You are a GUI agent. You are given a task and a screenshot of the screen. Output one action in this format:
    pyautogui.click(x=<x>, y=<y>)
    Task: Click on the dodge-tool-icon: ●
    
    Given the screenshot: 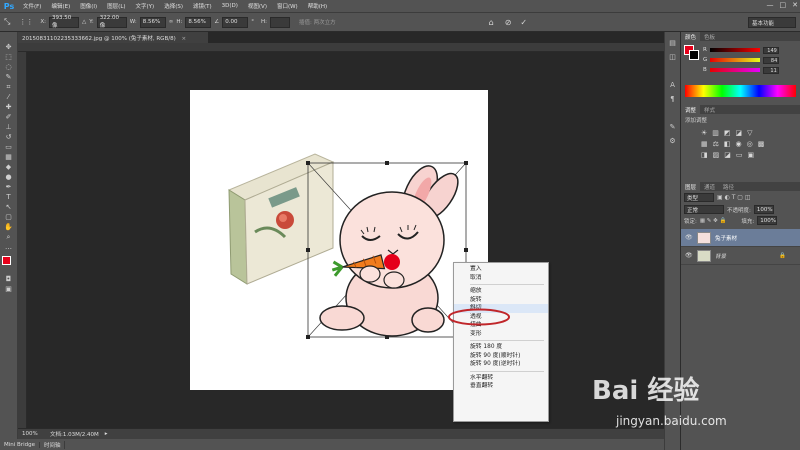 What is the action you would take?
    pyautogui.click(x=9, y=177)
    